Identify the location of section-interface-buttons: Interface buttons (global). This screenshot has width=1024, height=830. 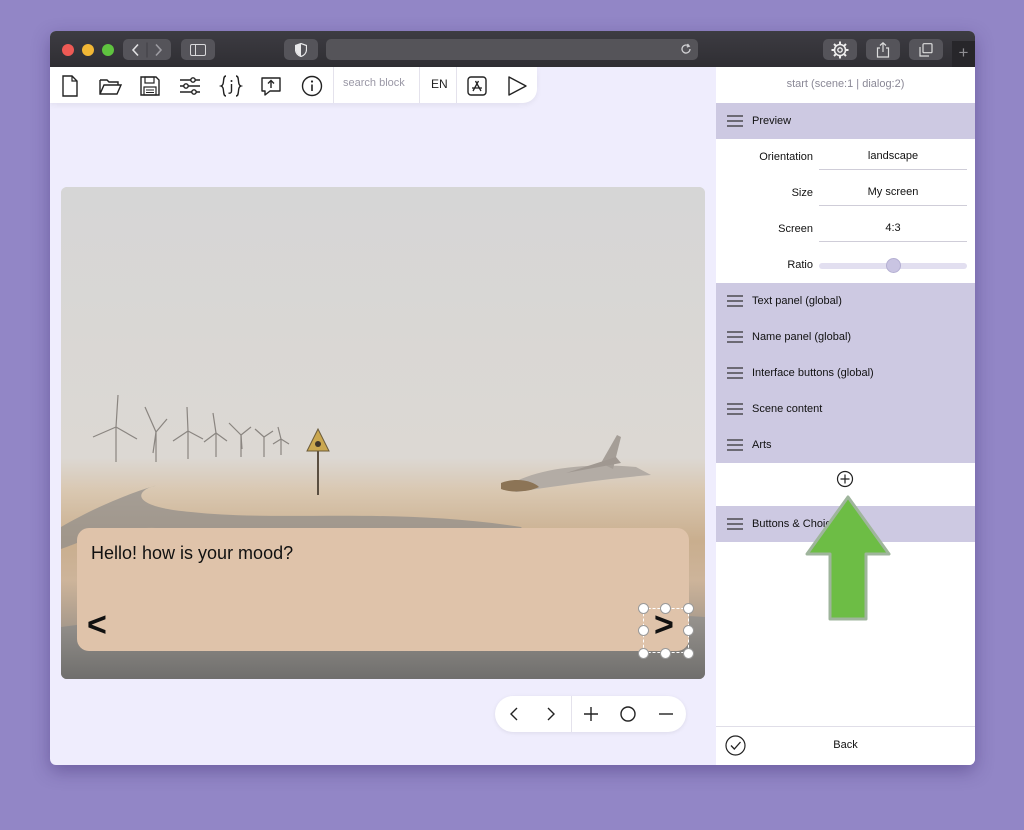
(845, 373).